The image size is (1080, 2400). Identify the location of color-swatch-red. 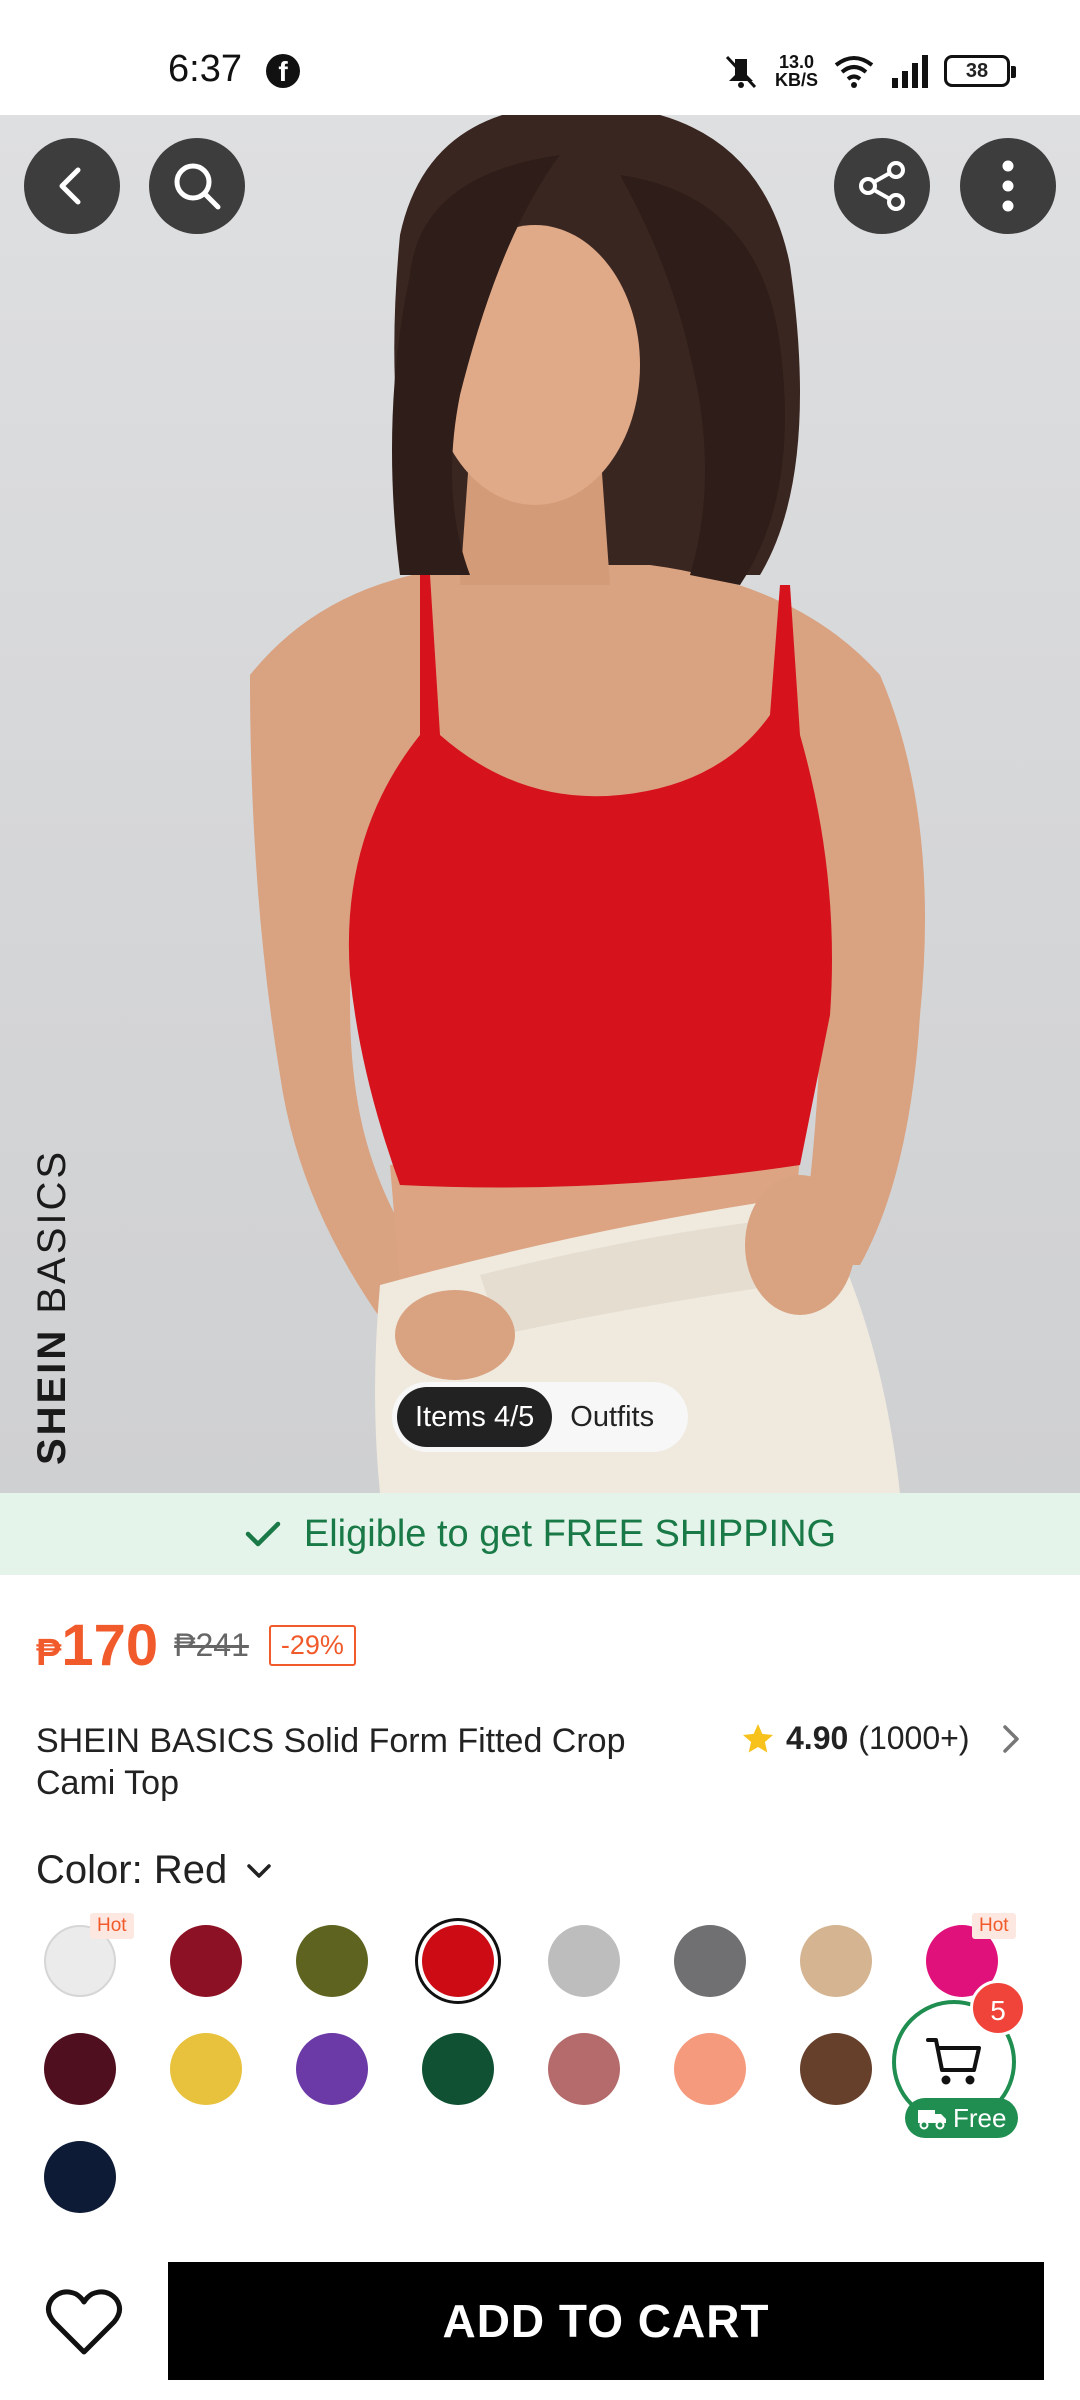
(458, 1961).